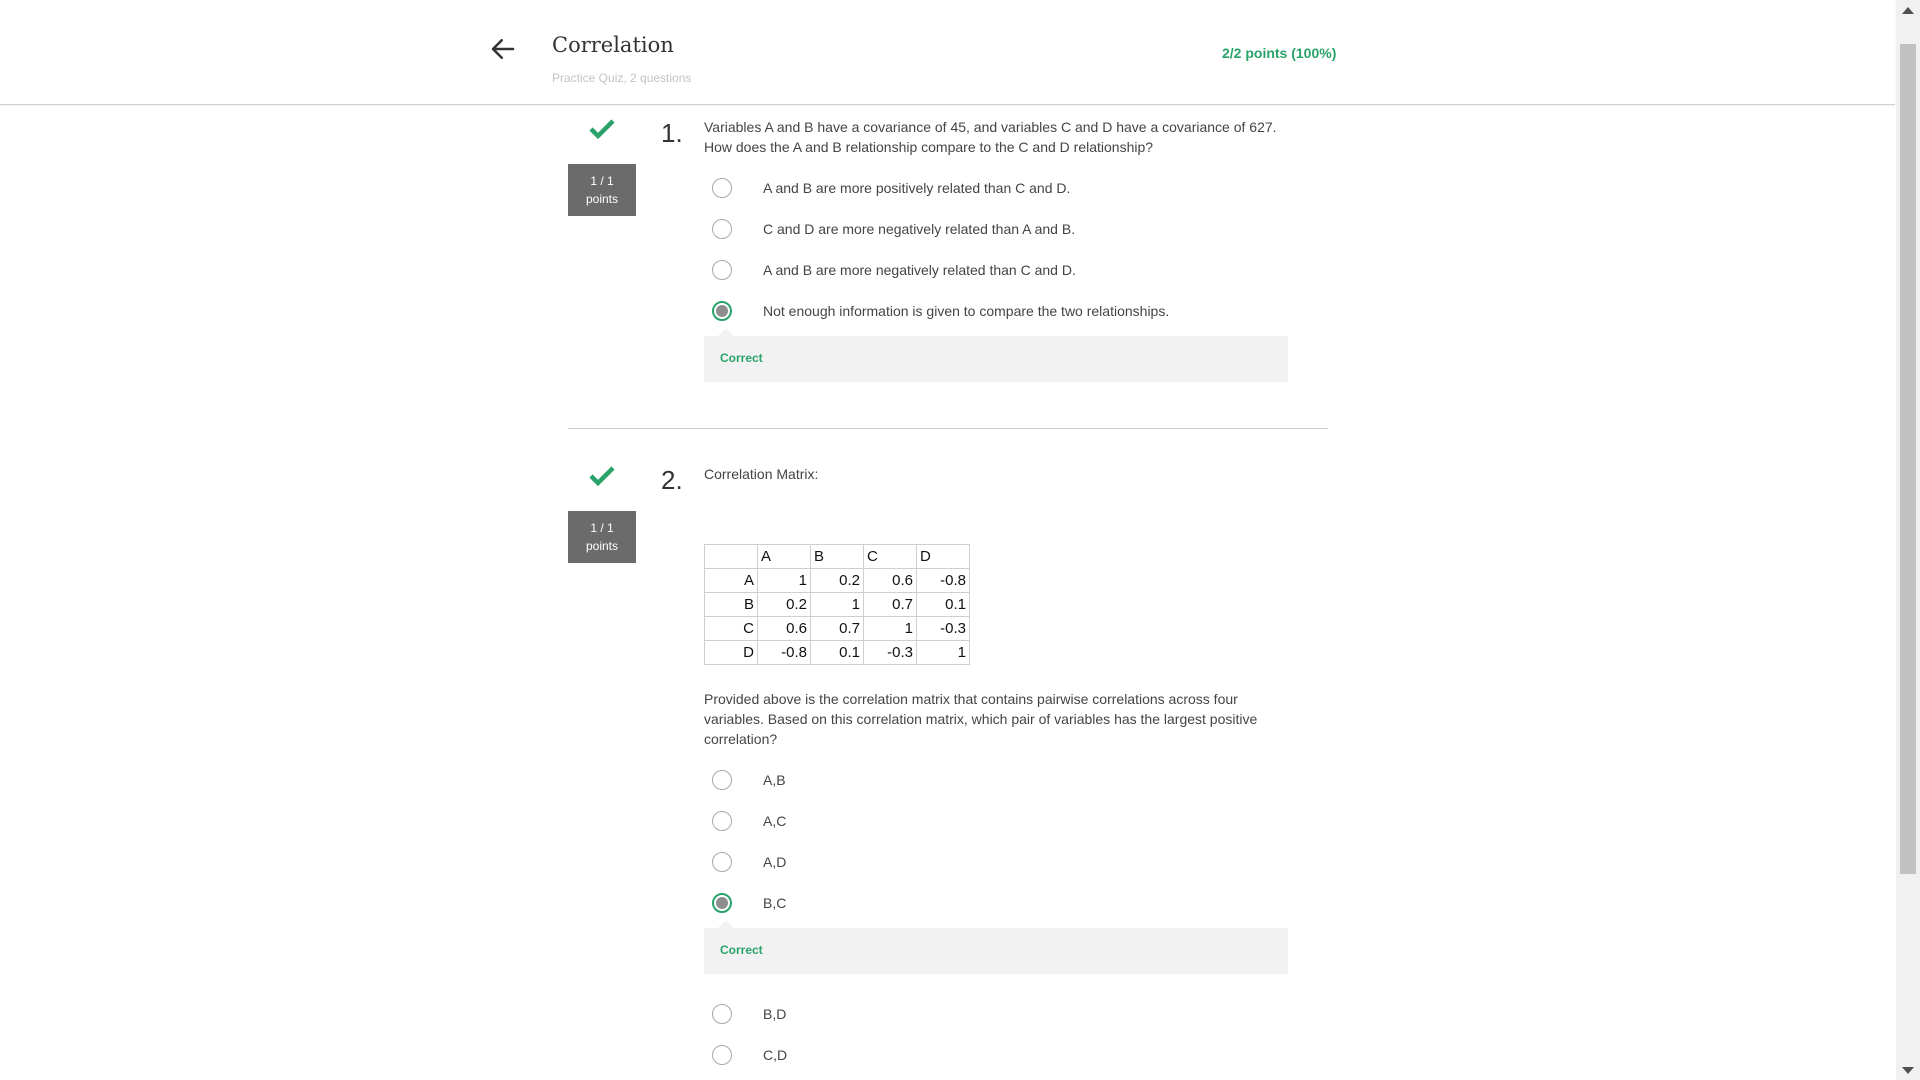 This screenshot has width=1920, height=1080. I want to click on answer-option-selected: B,C, so click(749, 903).